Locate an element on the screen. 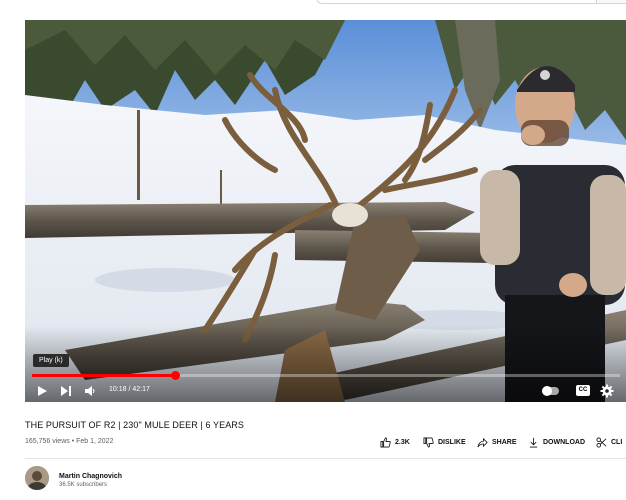  dislike-label: DISLIKE is located at coordinates (452, 442).